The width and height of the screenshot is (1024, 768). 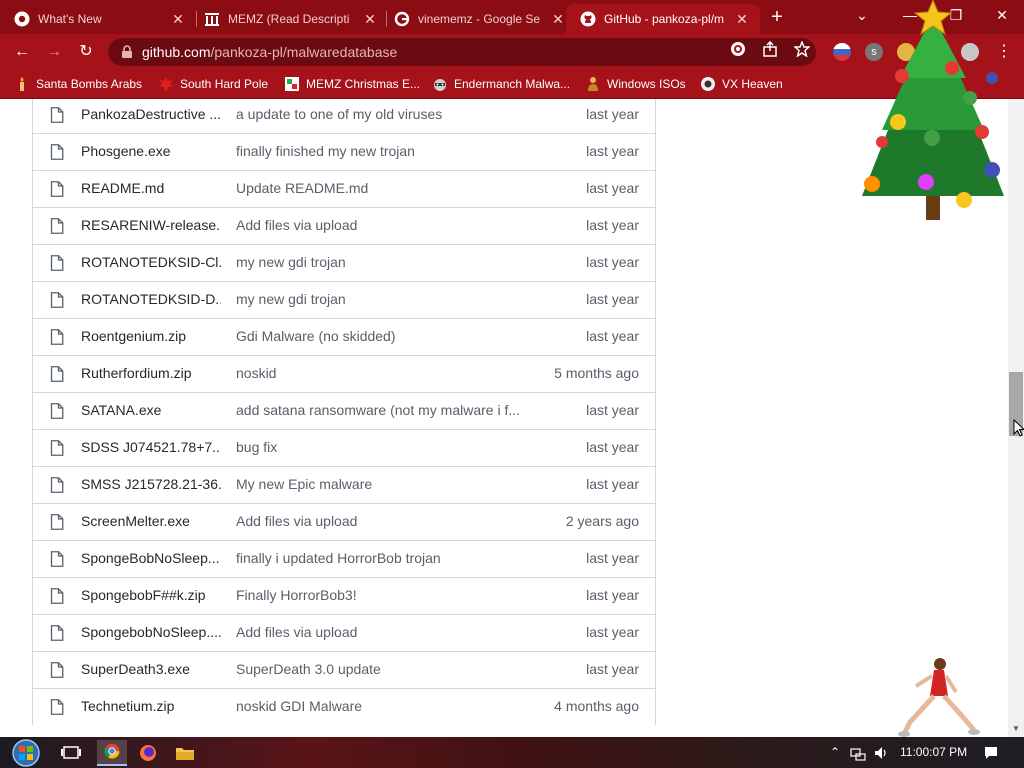 What do you see at coordinates (185, 753) in the screenshot?
I see `file-explorer-icon` at bounding box center [185, 753].